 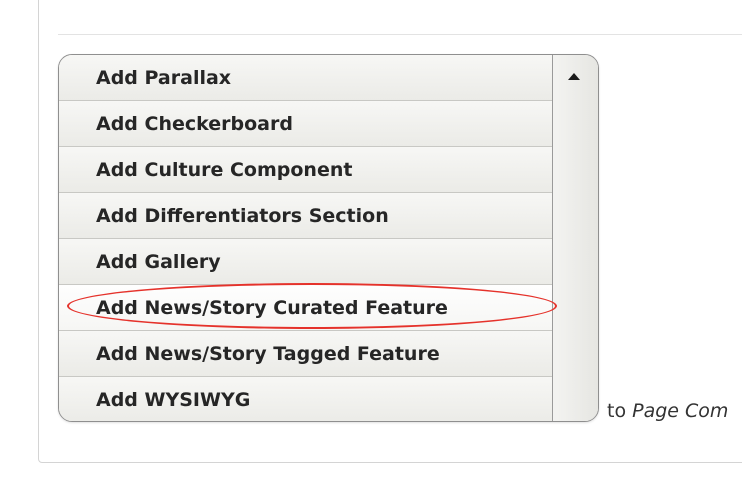 I want to click on target-page-name: Page Com, so click(x=680, y=411).